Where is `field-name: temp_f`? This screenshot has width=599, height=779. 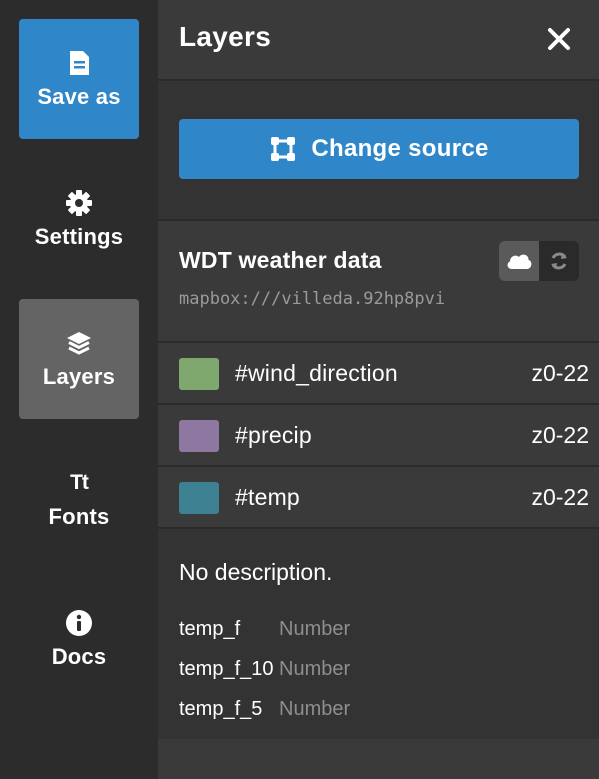
field-name: temp_f is located at coordinates (210, 629).